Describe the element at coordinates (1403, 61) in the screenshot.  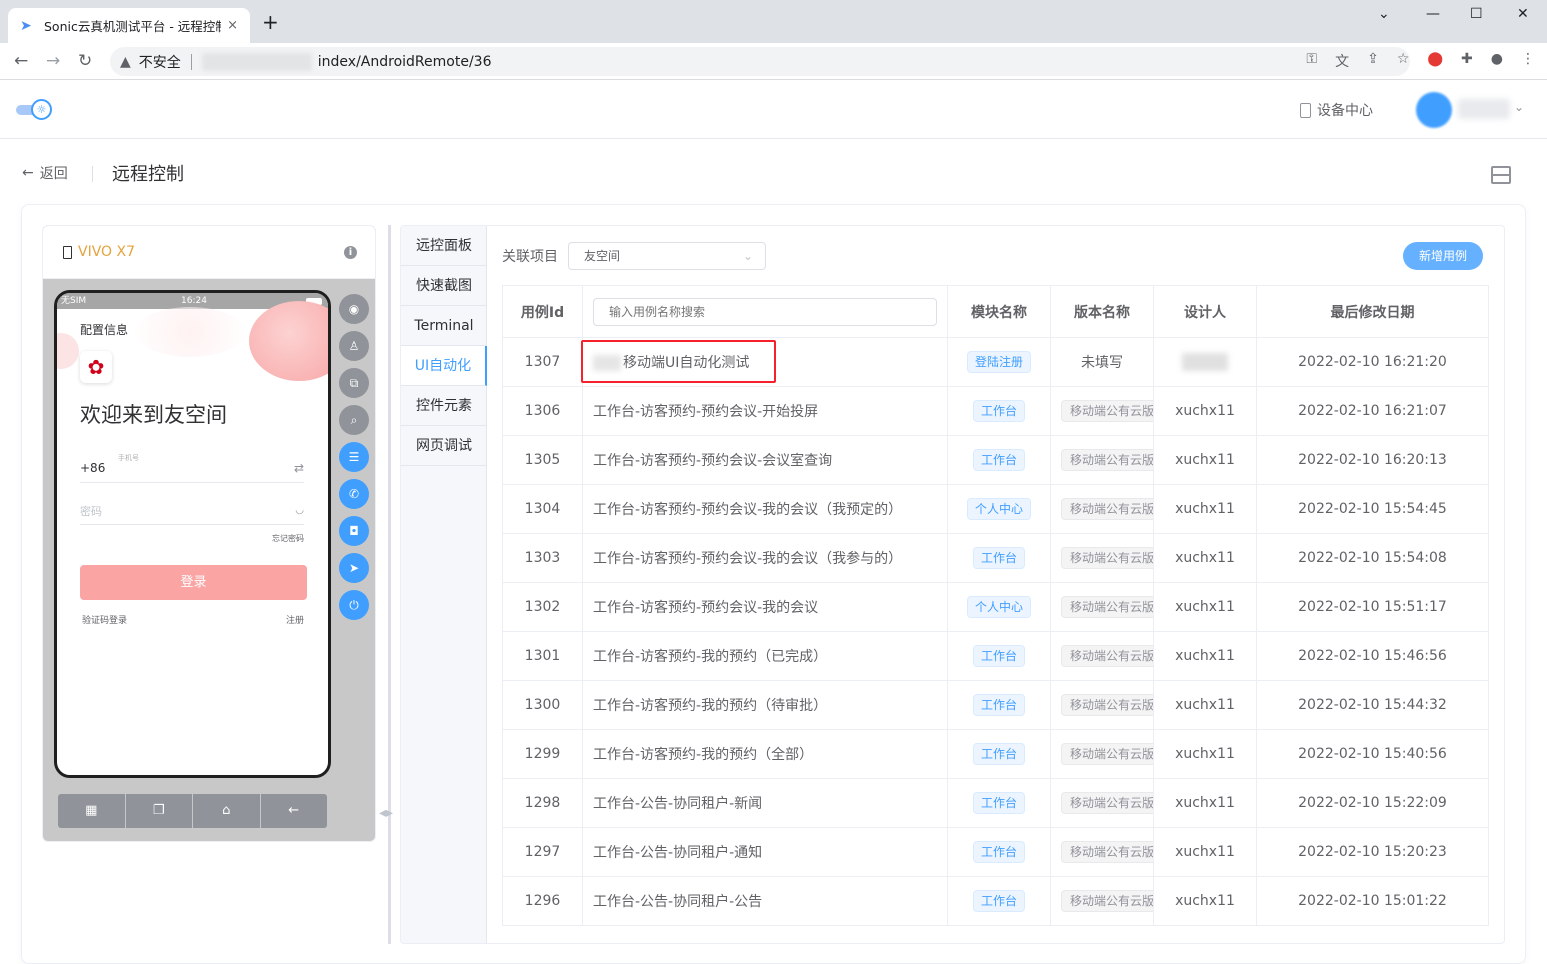
I see `star-icon: ☆` at that location.